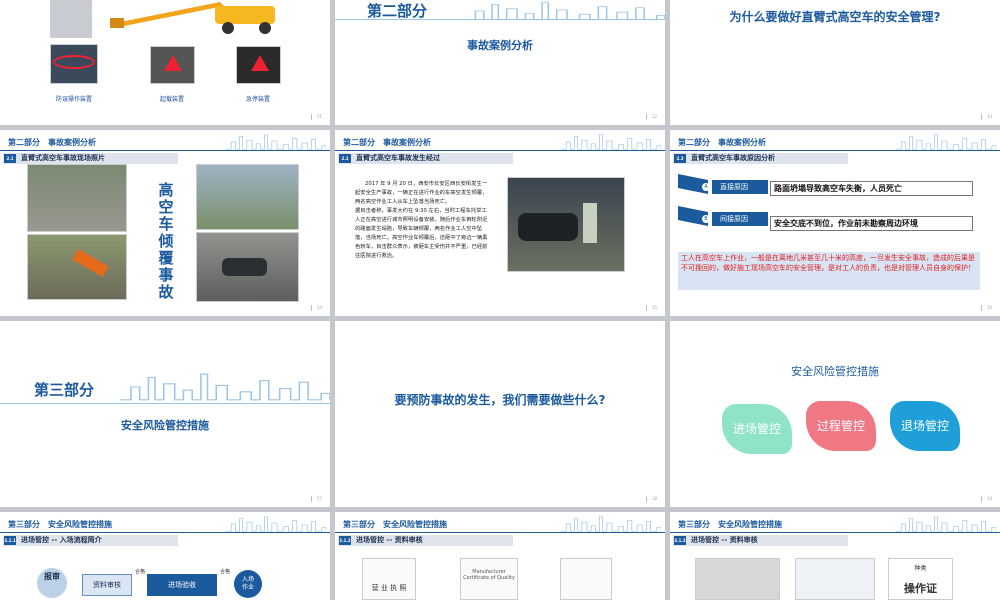 This screenshot has width=1000, height=600. I want to click on online-verification-screenshot, so click(835, 579).